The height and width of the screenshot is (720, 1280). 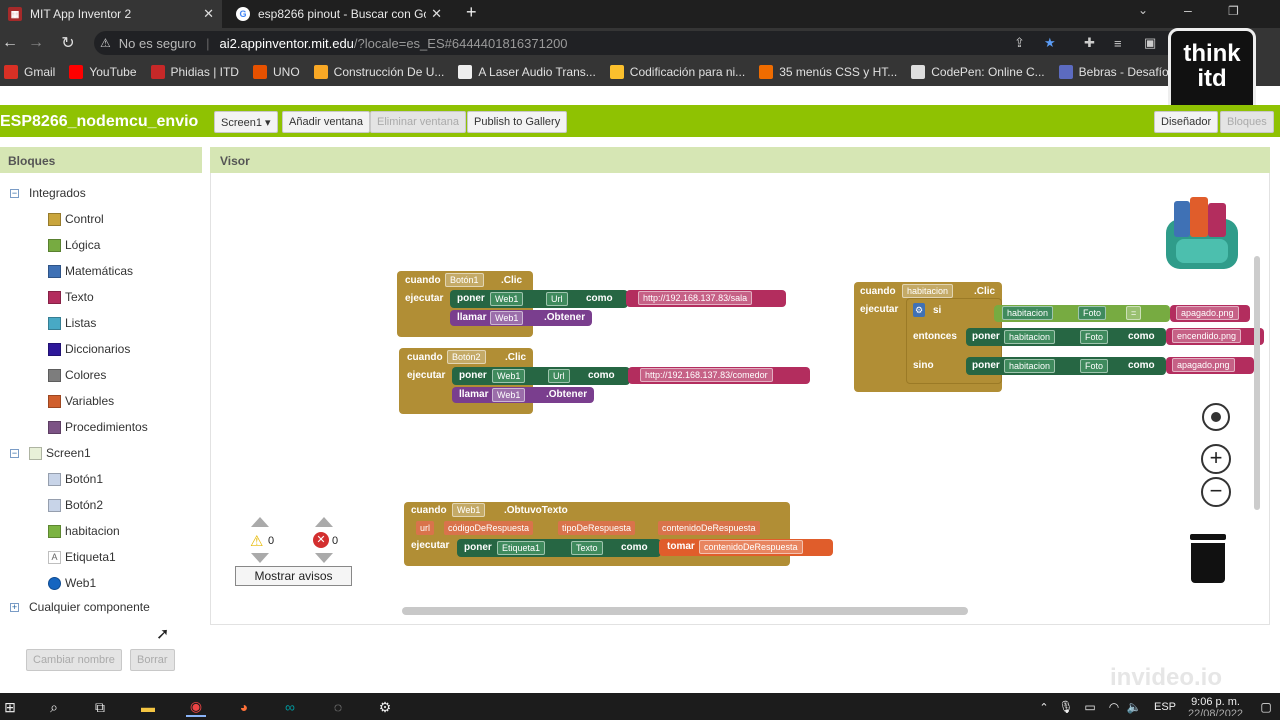 What do you see at coordinates (1066, 707) in the screenshot?
I see `microphone-icon: 🎙` at bounding box center [1066, 707].